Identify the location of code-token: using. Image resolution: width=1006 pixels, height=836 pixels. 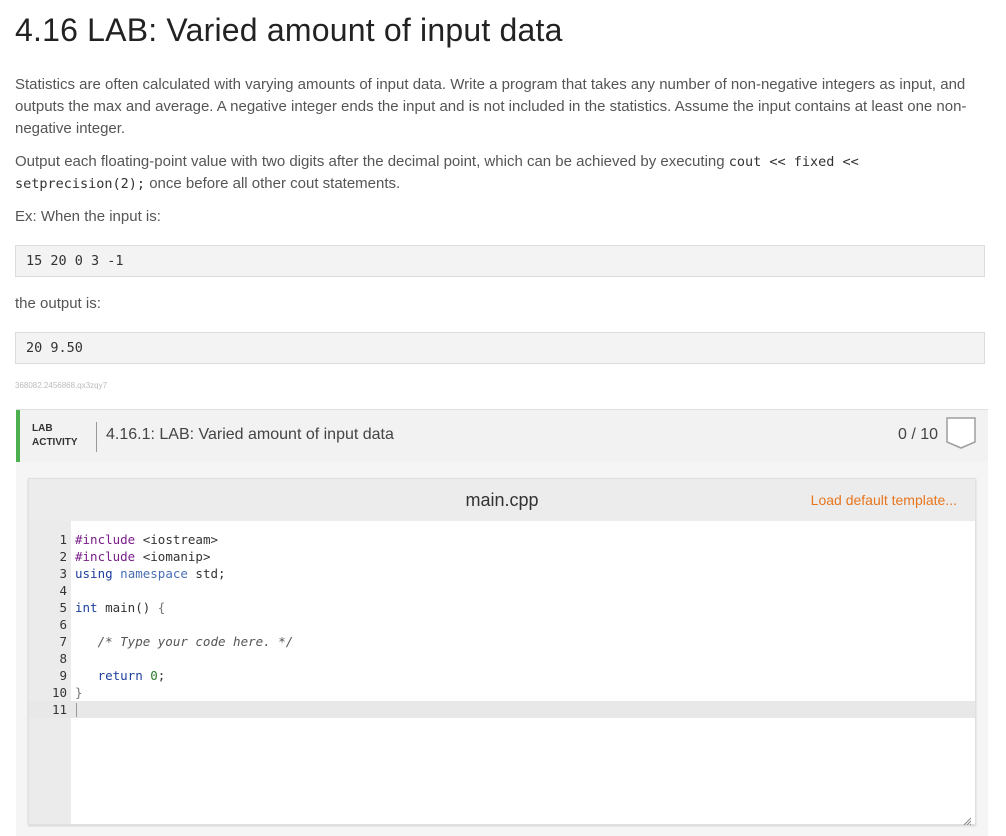
(94, 573).